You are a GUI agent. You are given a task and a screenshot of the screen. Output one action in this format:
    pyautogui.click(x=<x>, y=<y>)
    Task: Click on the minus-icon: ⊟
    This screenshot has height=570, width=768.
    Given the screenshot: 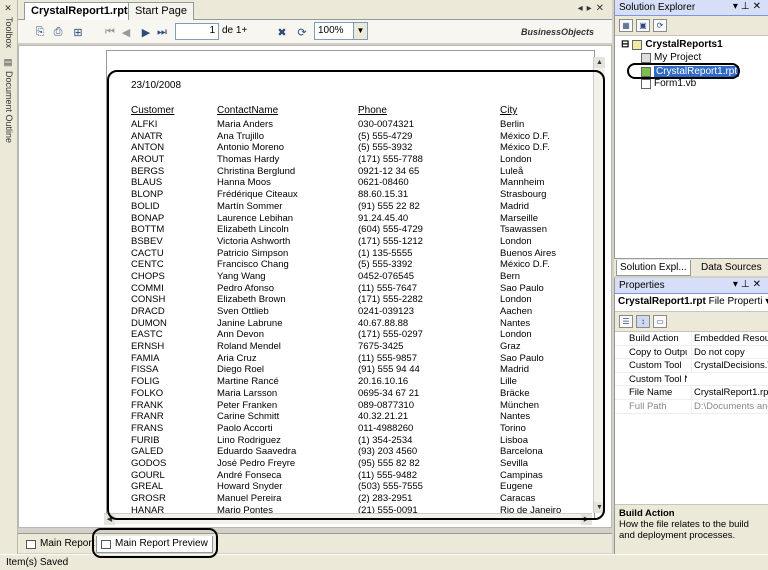 What is the action you would take?
    pyautogui.click(x=625, y=44)
    